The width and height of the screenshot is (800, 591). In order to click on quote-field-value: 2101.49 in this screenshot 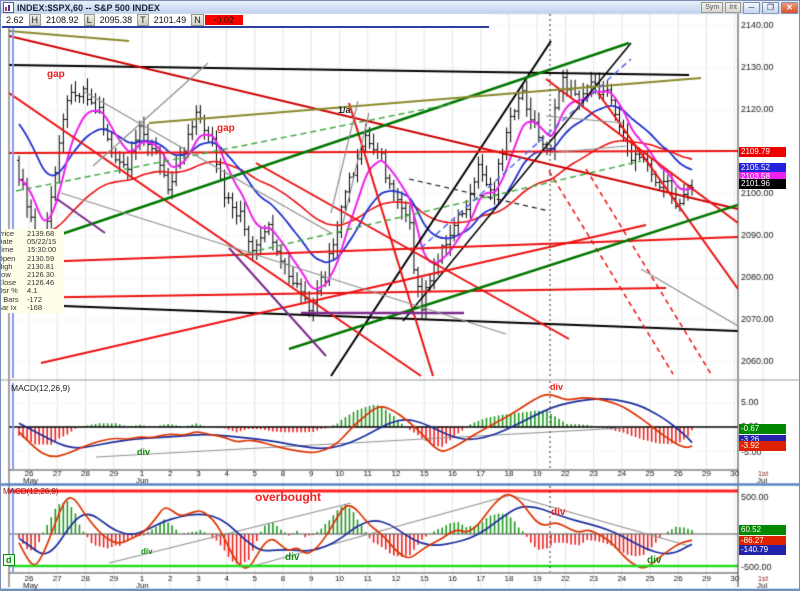, I will do `click(170, 20)`.